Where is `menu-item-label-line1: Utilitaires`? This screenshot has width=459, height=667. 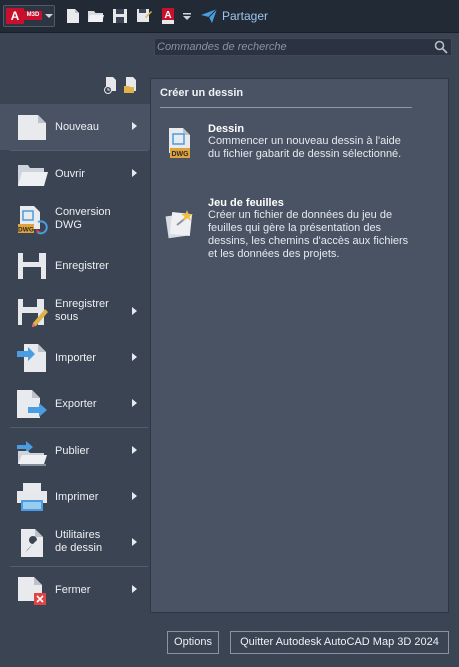 menu-item-label-line1: Utilitaires is located at coordinates (78, 535).